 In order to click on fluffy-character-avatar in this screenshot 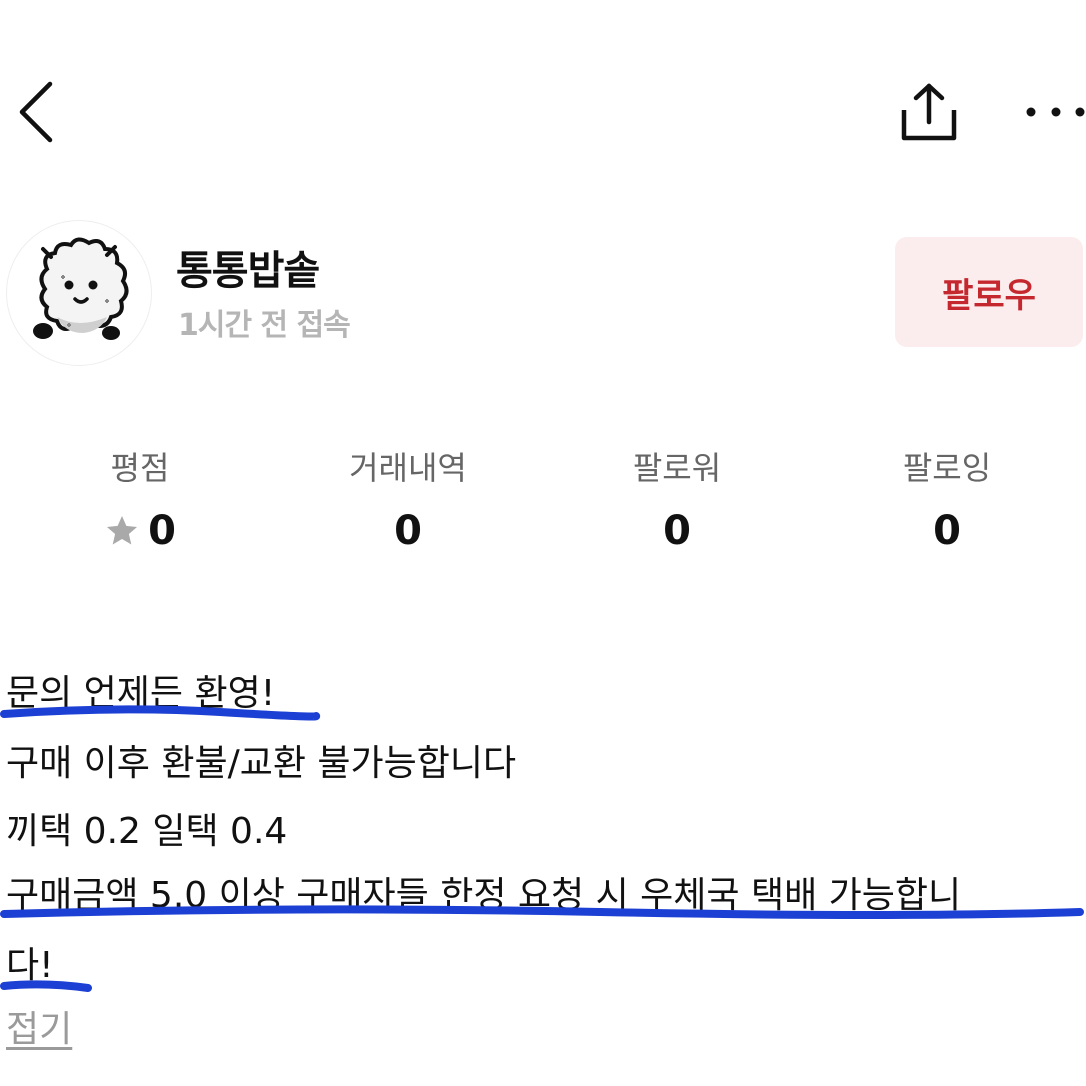, I will do `click(81, 288)`.